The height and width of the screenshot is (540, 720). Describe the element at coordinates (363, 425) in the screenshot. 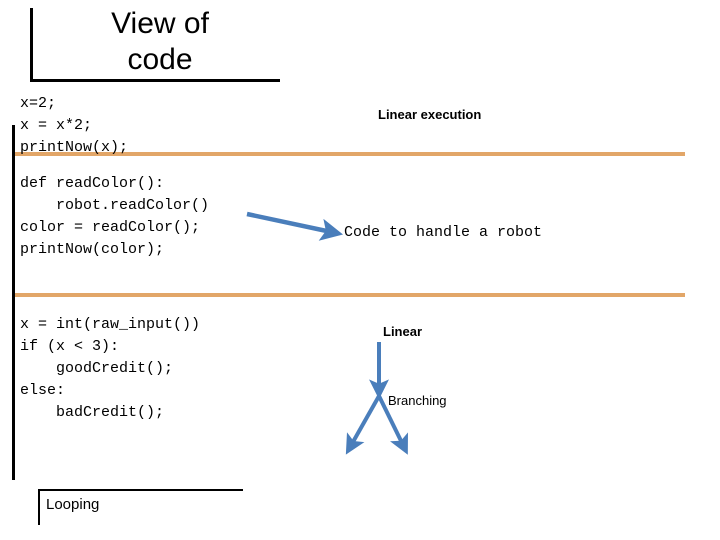

I see `arrow-branch-left` at that location.